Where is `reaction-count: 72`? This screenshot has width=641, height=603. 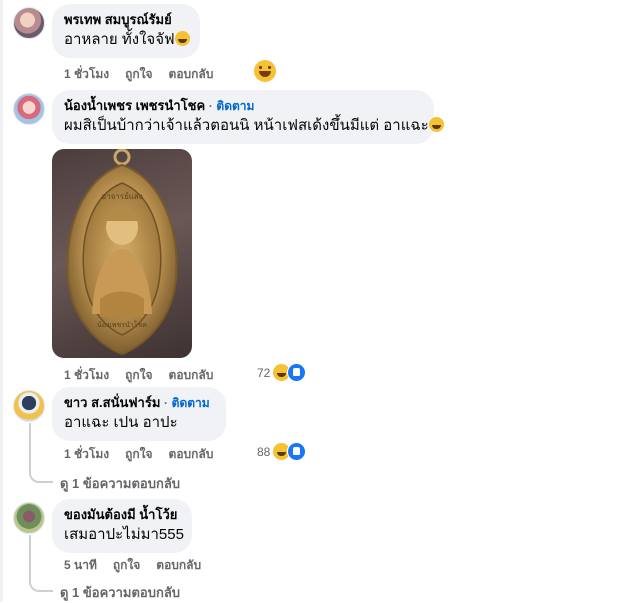
reaction-count: 72 is located at coordinates (264, 372).